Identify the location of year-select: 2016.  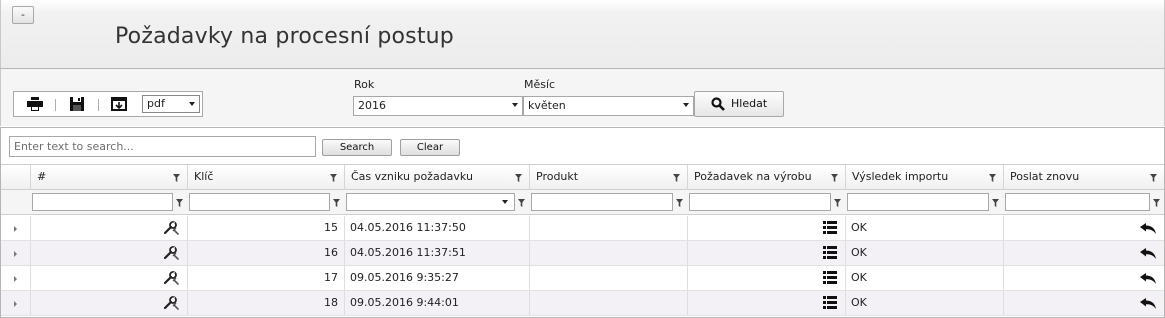
(438, 106).